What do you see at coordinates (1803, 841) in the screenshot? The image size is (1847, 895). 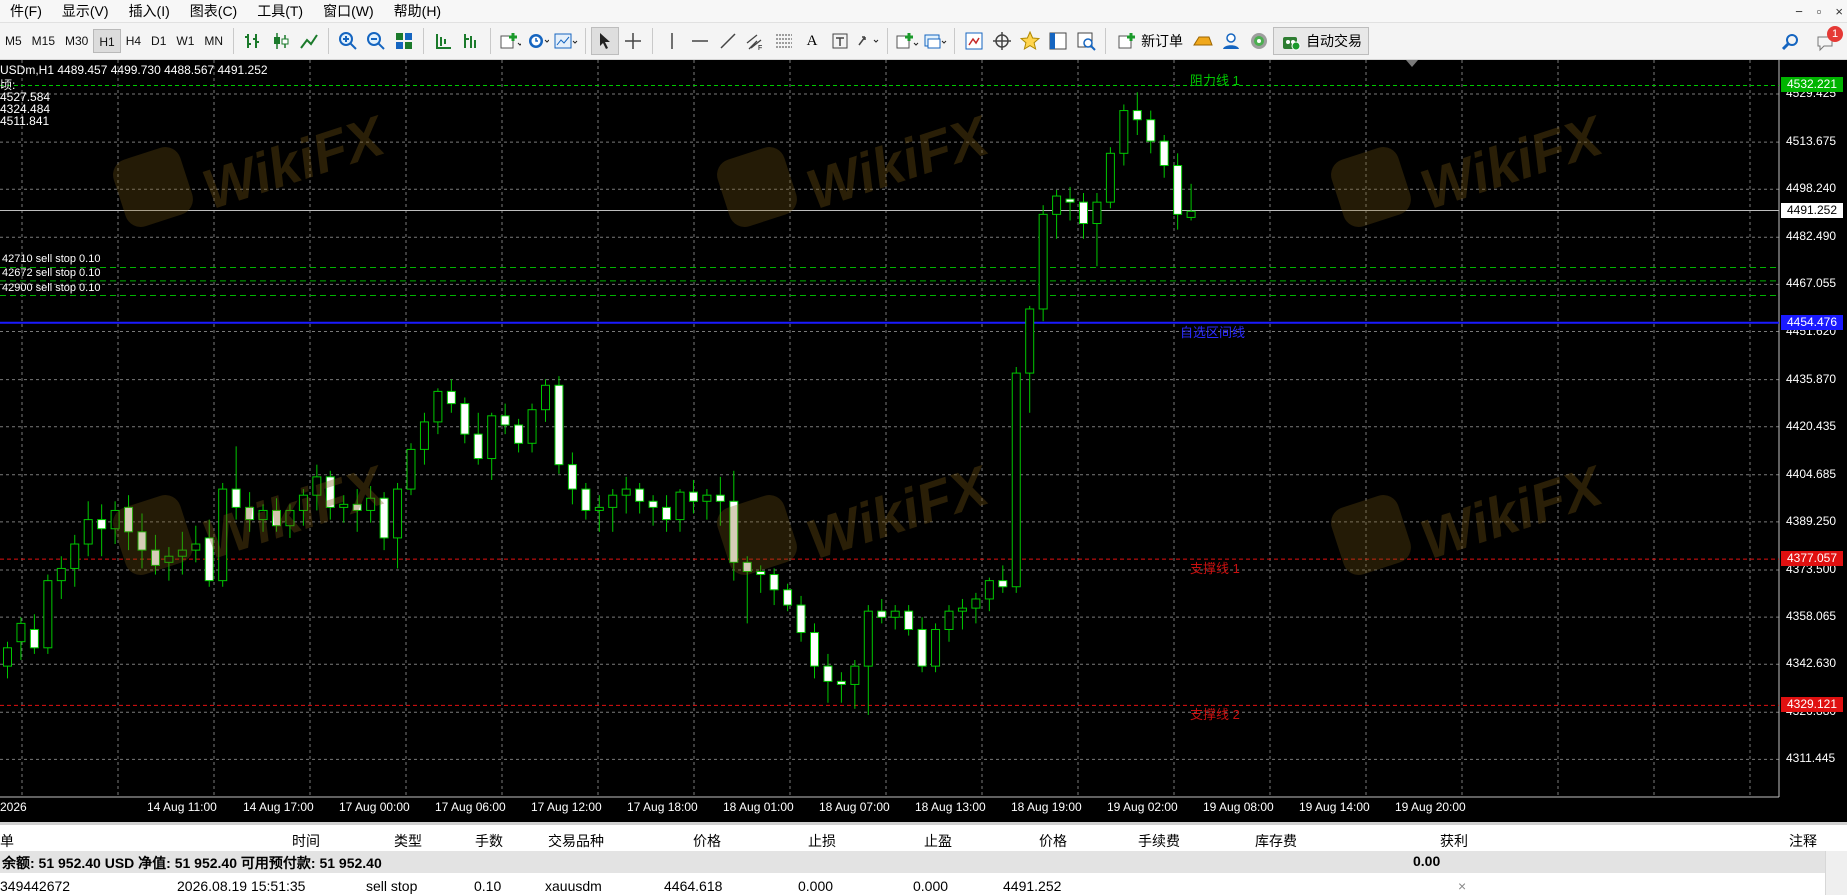 I see `col-comment: 注释` at bounding box center [1803, 841].